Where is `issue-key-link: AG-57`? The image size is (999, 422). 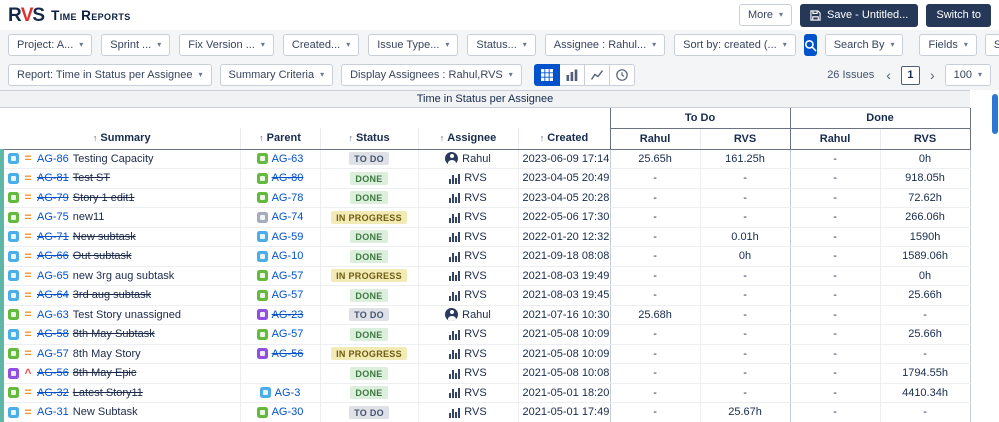
issue-key-link: AG-57 is located at coordinates (53, 354).